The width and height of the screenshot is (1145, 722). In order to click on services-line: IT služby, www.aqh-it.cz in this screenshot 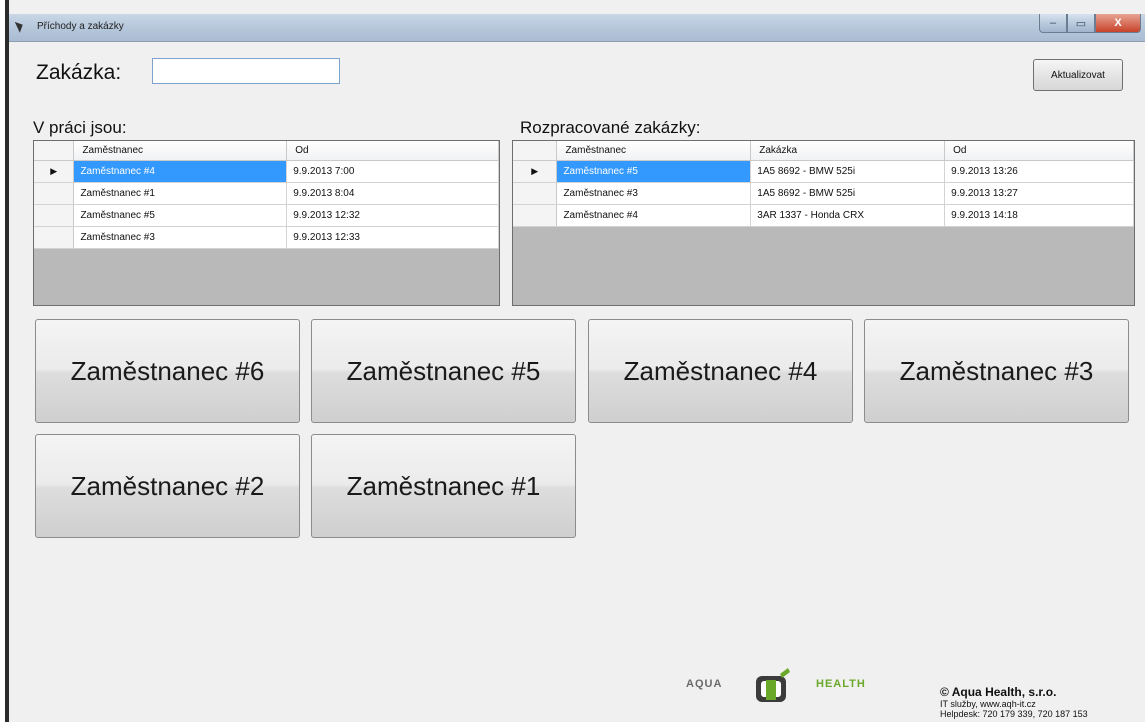, I will do `click(988, 704)`.